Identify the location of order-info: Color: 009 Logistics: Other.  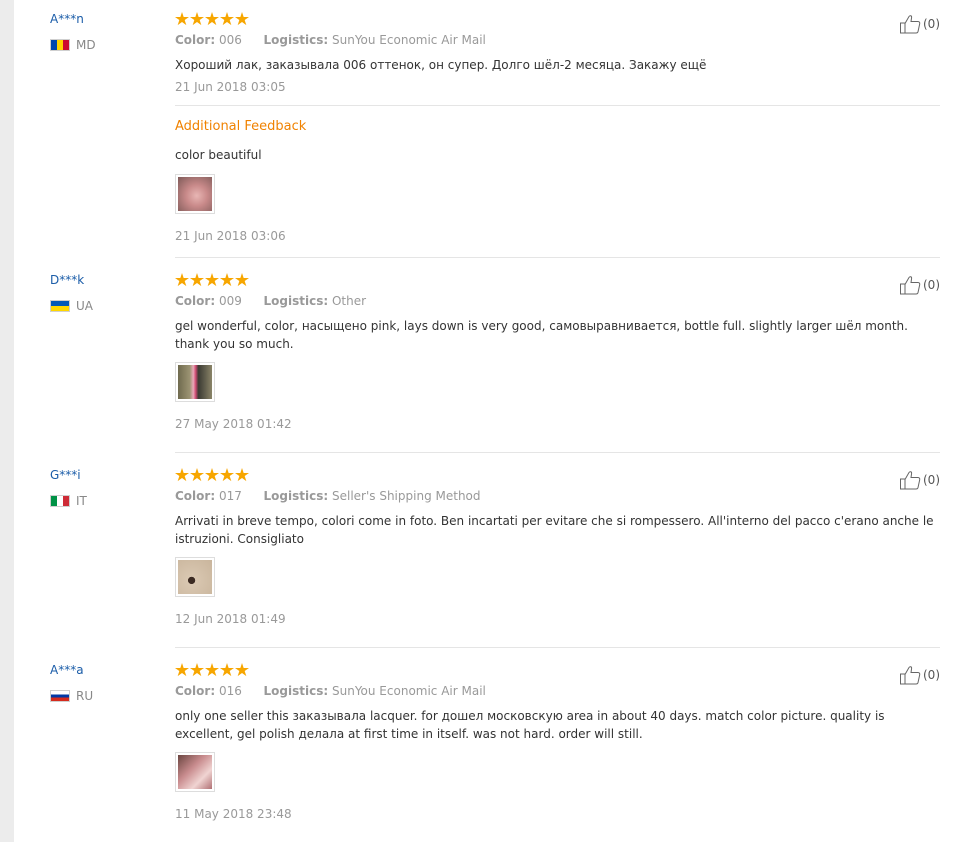
(557, 301).